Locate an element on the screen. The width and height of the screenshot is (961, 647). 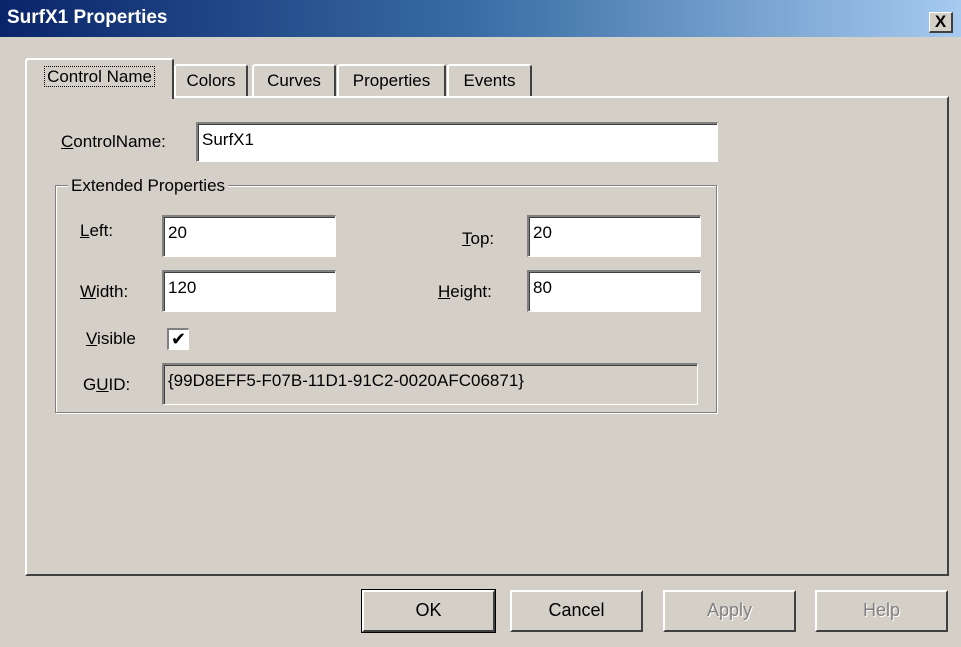
width-label: Width: is located at coordinates (104, 291).